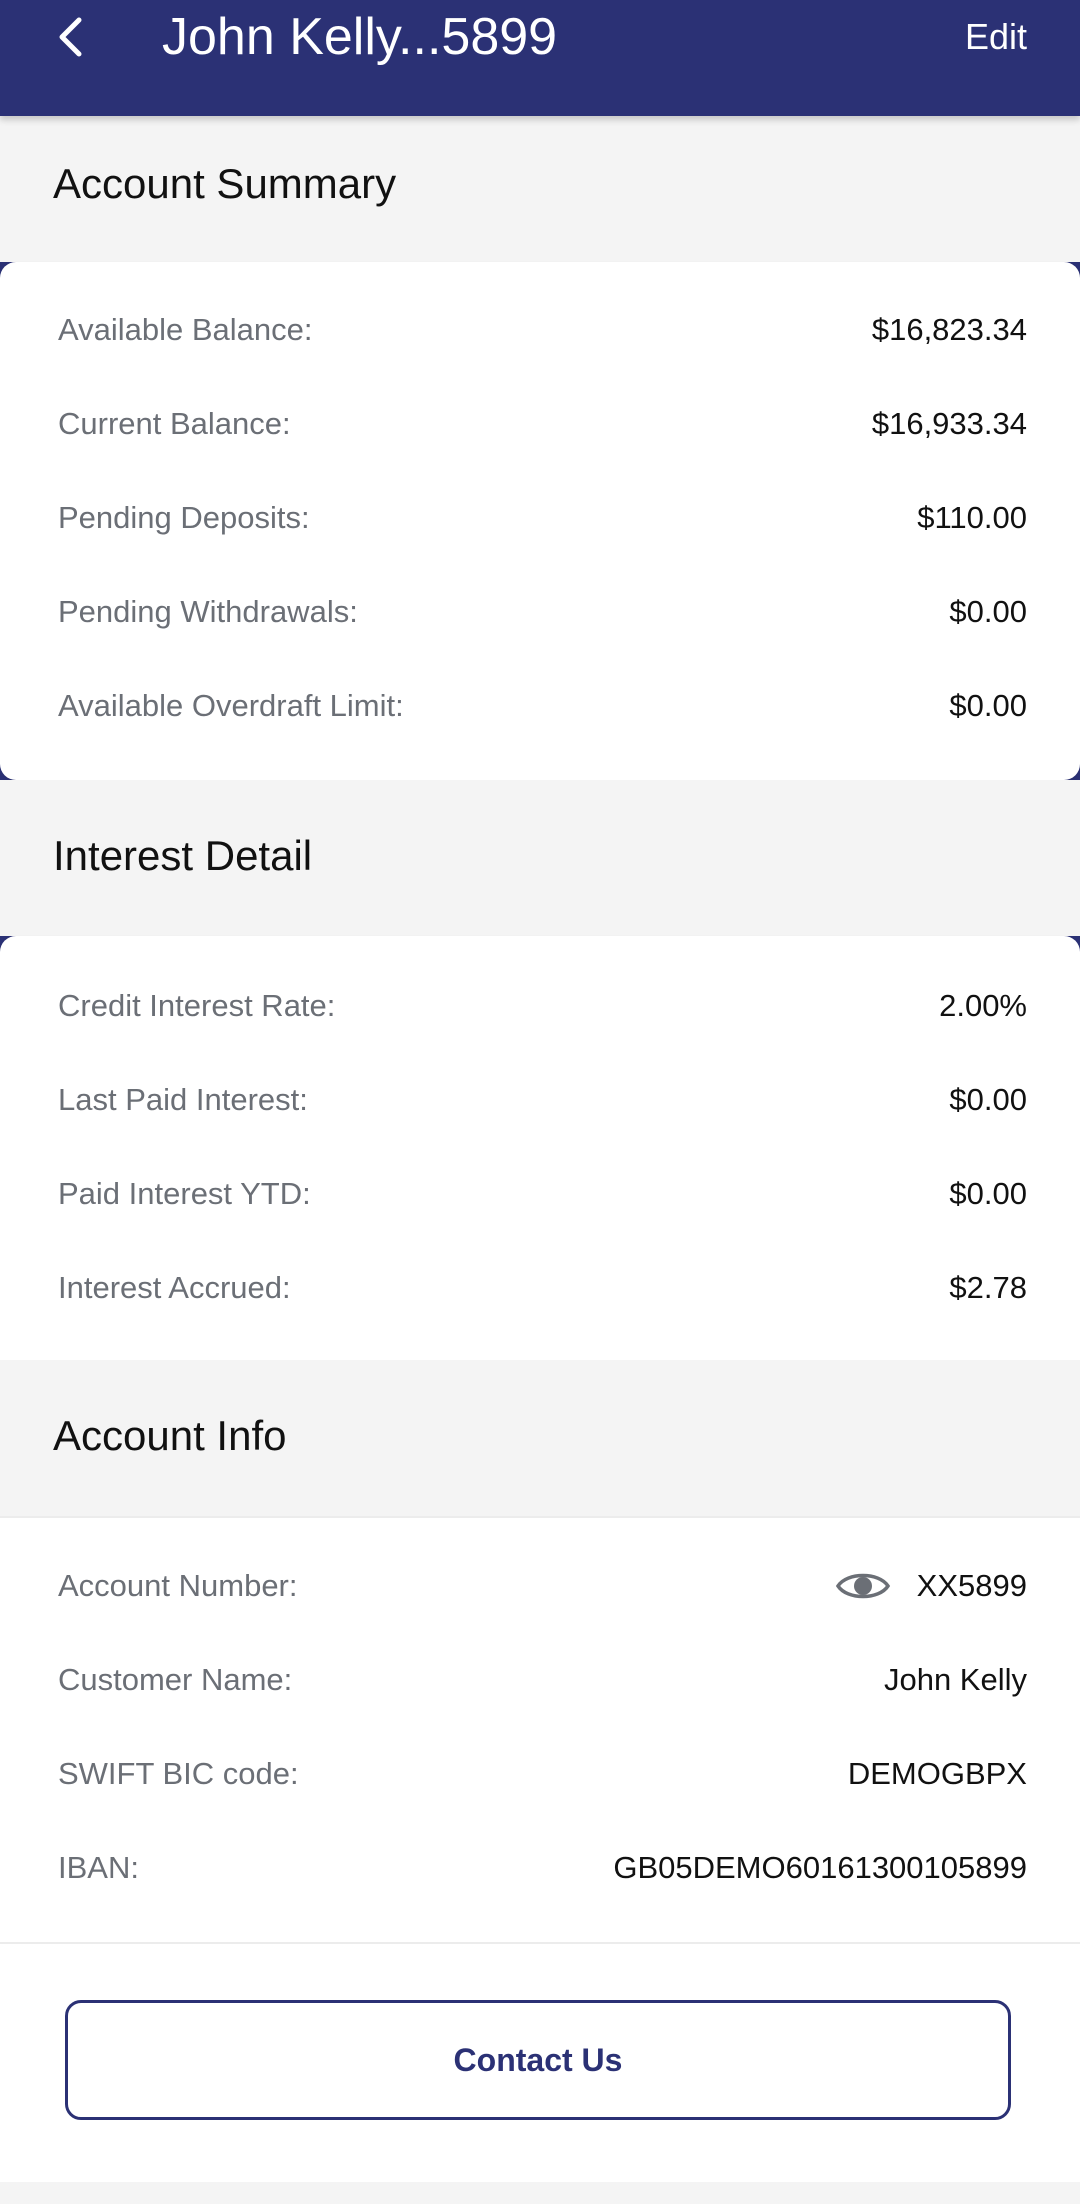 This screenshot has width=1080, height=2204. Describe the element at coordinates (988, 1287) in the screenshot. I see `row-value: $2.78` at that location.